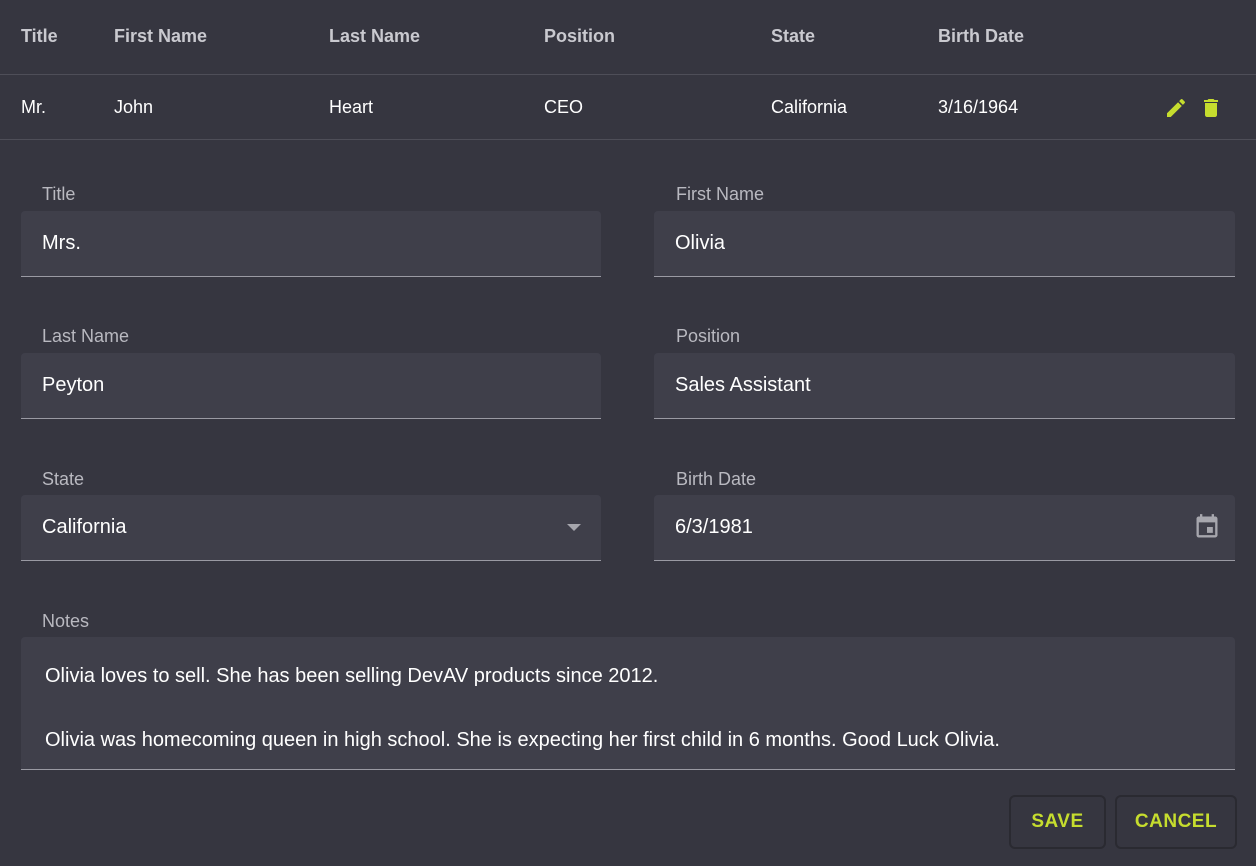 This screenshot has width=1256, height=866. Describe the element at coordinates (1057, 822) in the screenshot. I see `save-button: SAVE` at that location.